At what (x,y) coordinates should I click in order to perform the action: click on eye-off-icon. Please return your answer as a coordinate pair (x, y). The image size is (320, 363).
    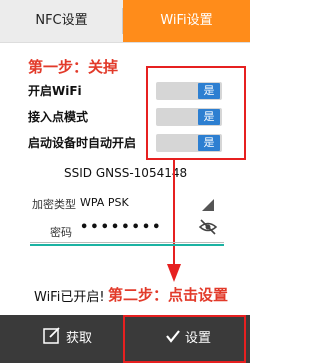
    Looking at the image, I should click on (208, 227).